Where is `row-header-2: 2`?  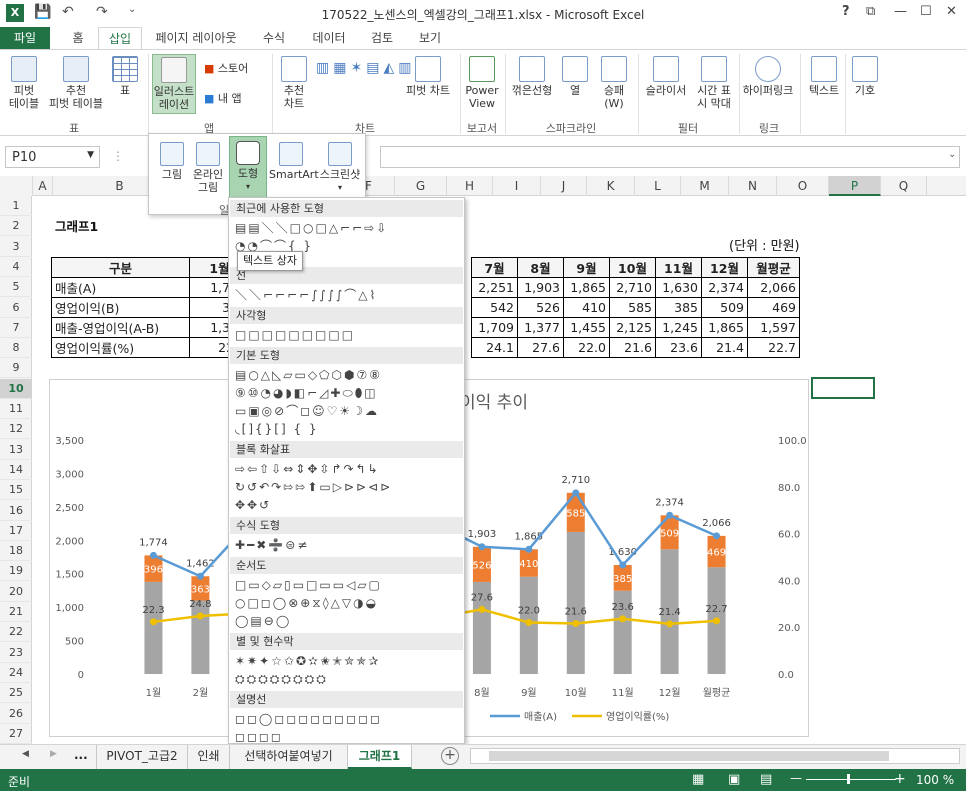
row-header-2: 2 is located at coordinates (16, 226).